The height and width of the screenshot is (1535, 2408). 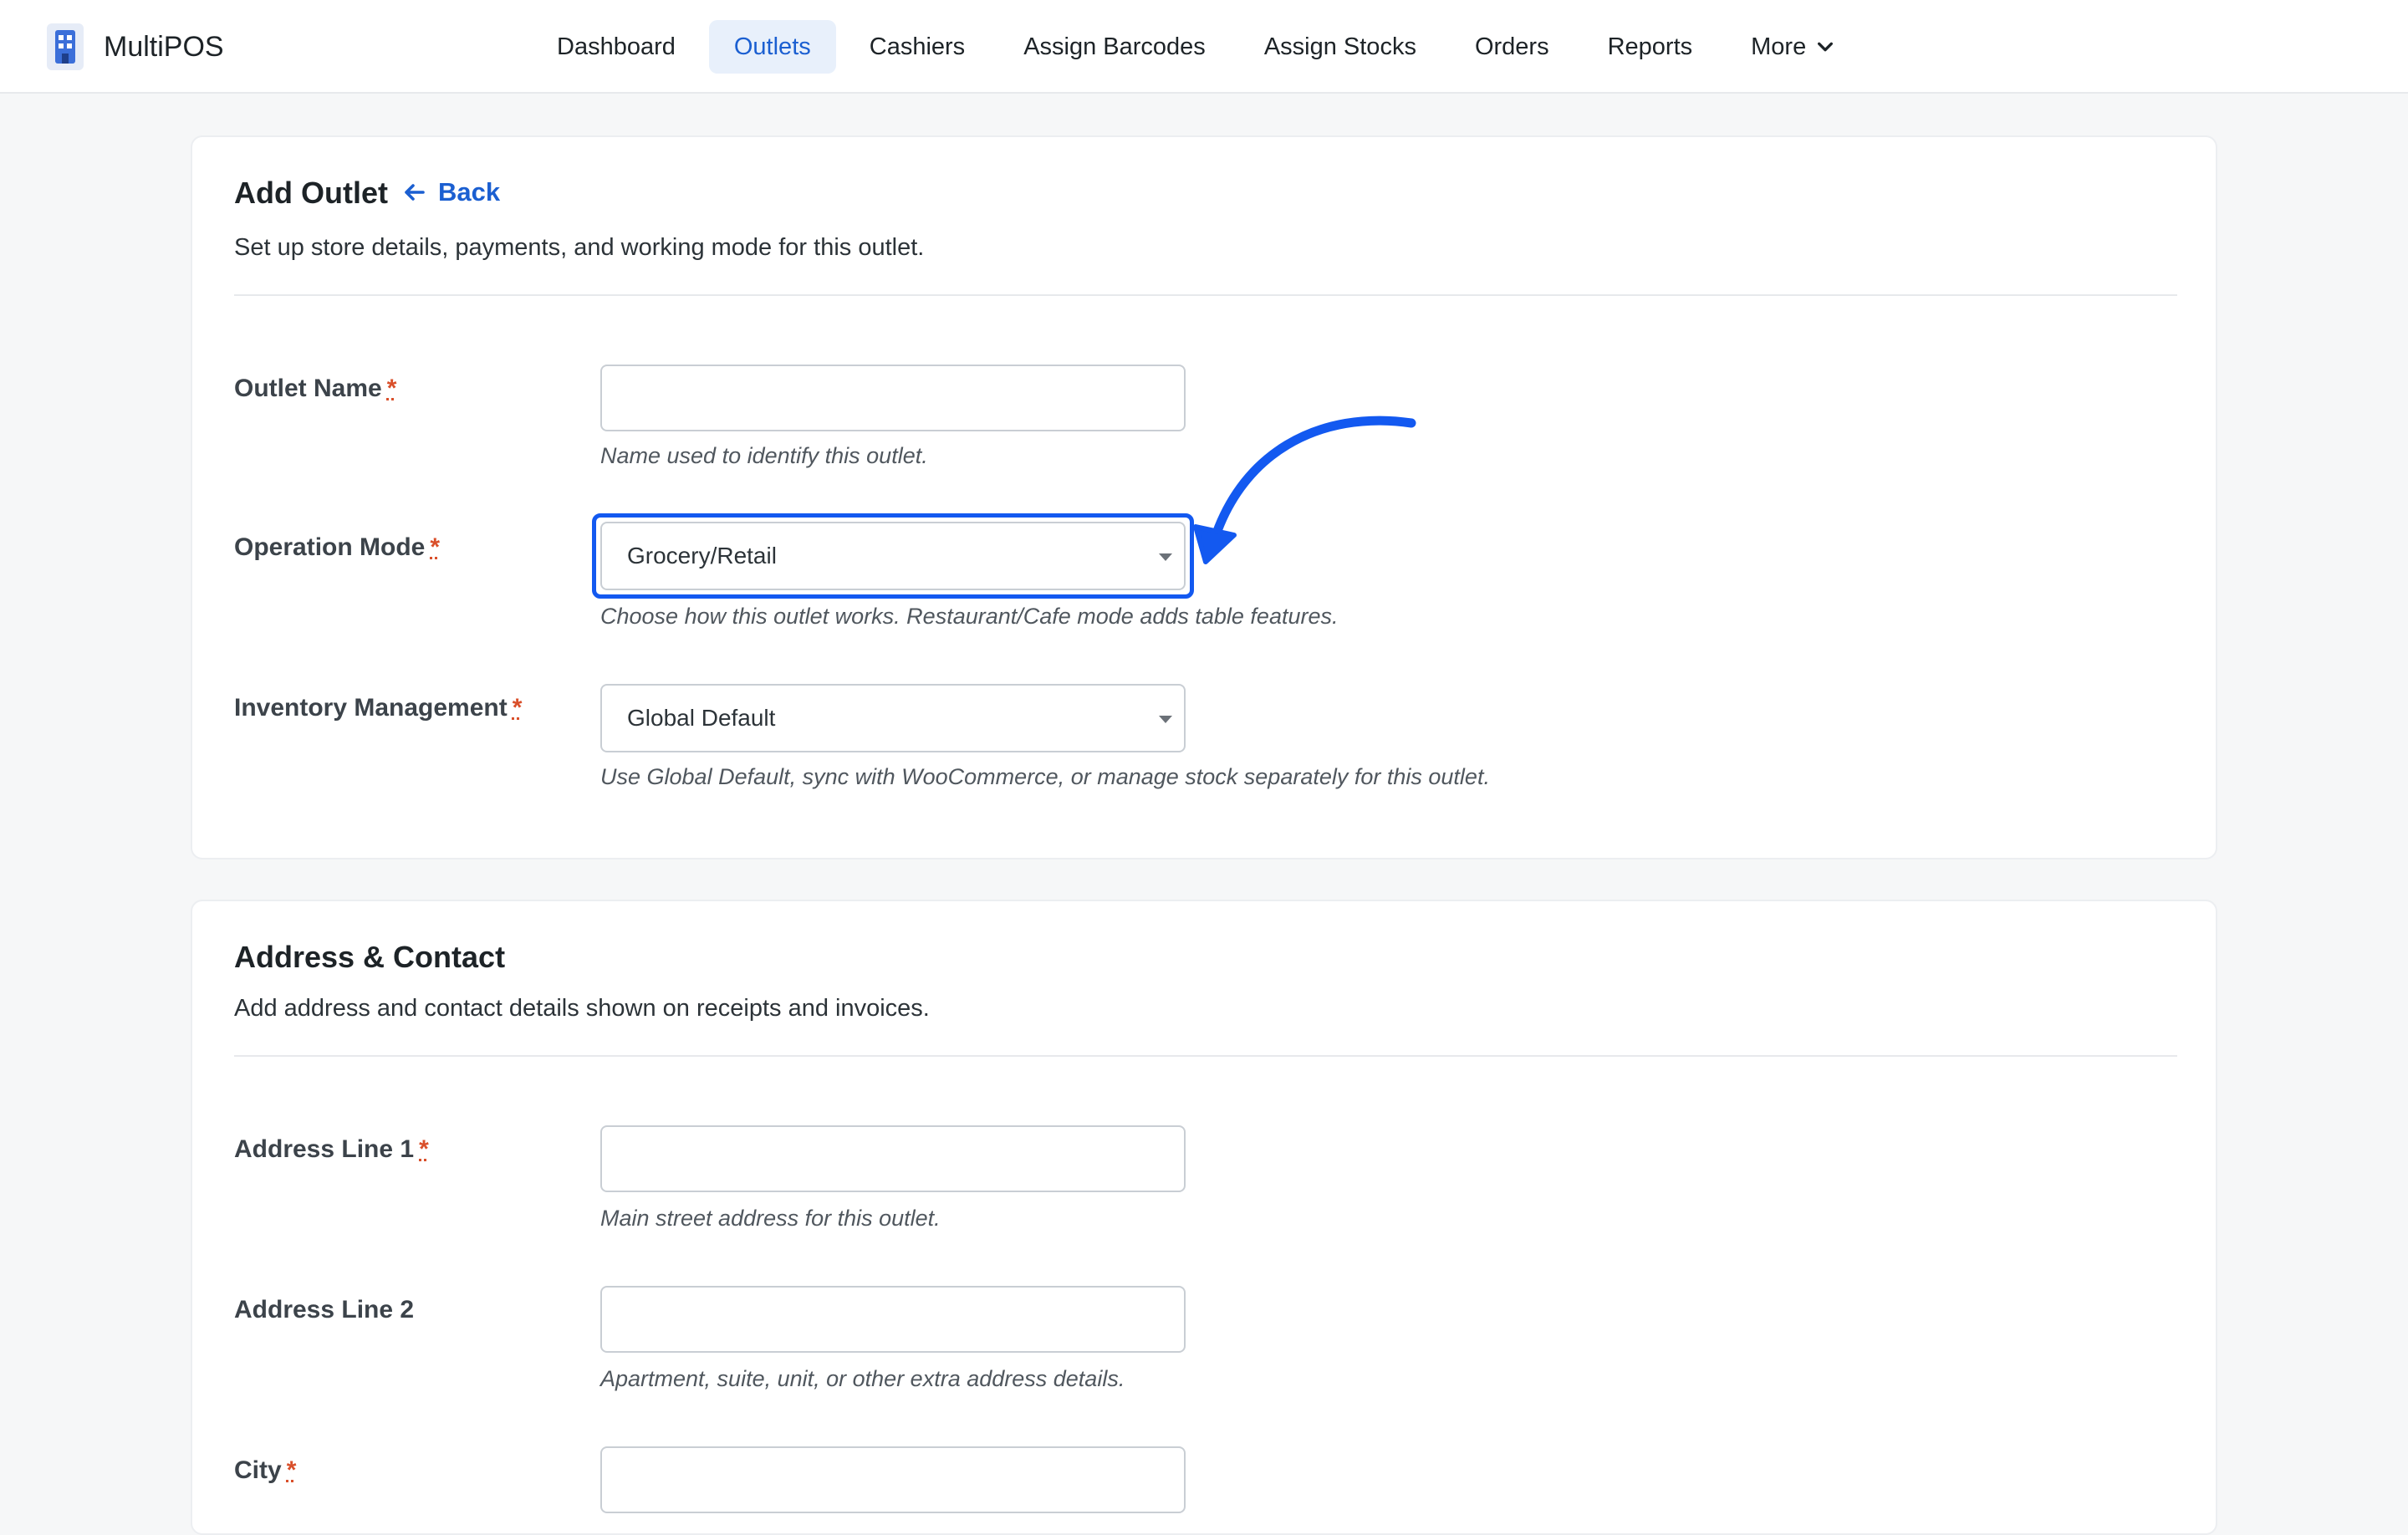 What do you see at coordinates (701, 718) in the screenshot?
I see `inventory-value: Global Default` at bounding box center [701, 718].